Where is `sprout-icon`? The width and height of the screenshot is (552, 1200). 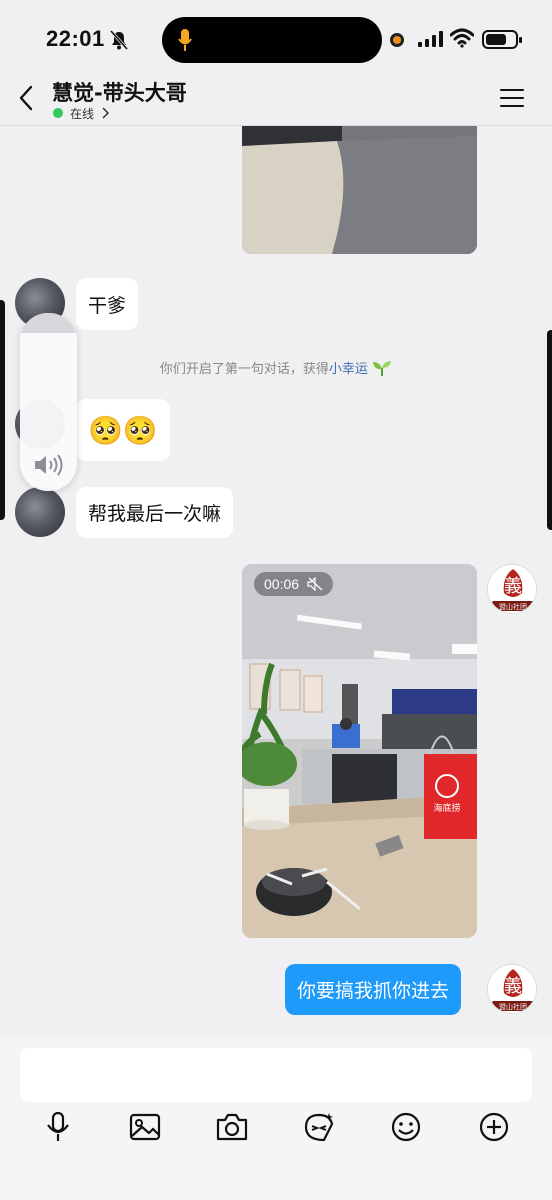
sprout-icon is located at coordinates (382, 368).